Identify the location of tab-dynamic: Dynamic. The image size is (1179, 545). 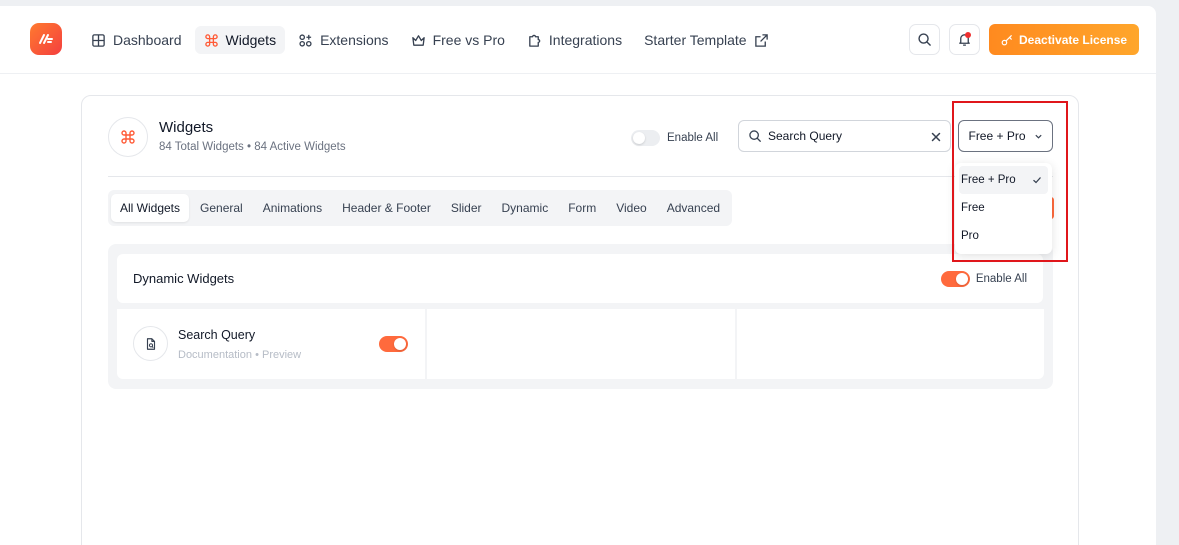
(525, 208).